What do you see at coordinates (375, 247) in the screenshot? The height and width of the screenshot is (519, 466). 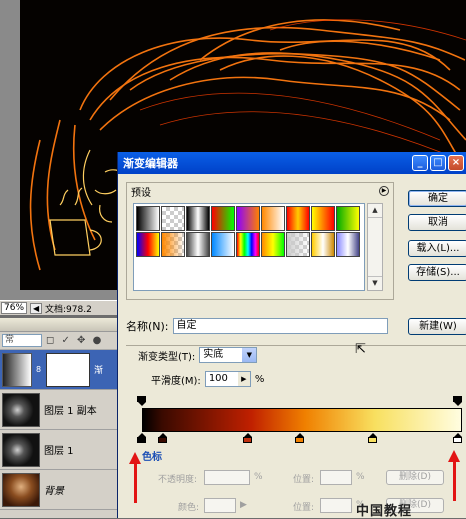 I see `presets-scrollbar: ▲ ▼` at bounding box center [375, 247].